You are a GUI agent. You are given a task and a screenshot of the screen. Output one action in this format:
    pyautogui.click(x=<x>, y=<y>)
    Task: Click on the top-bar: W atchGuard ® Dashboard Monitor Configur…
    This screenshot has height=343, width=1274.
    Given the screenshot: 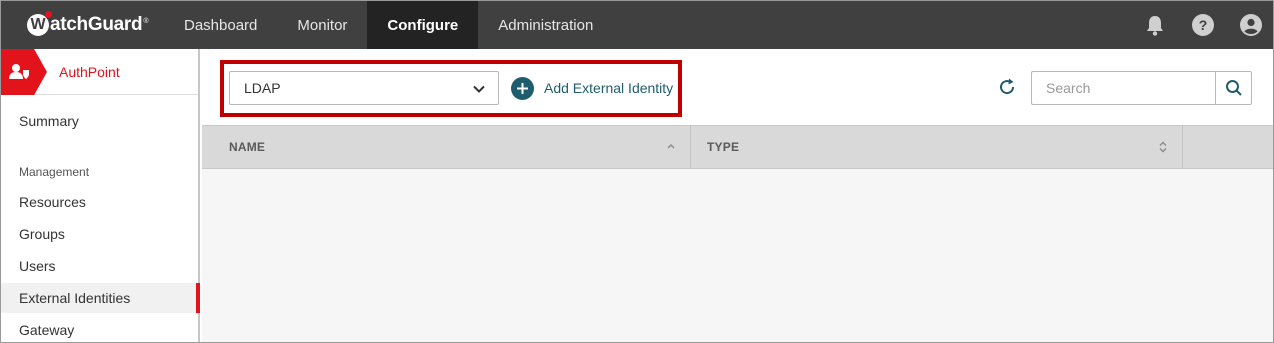 What is the action you would take?
    pyautogui.click(x=637, y=25)
    